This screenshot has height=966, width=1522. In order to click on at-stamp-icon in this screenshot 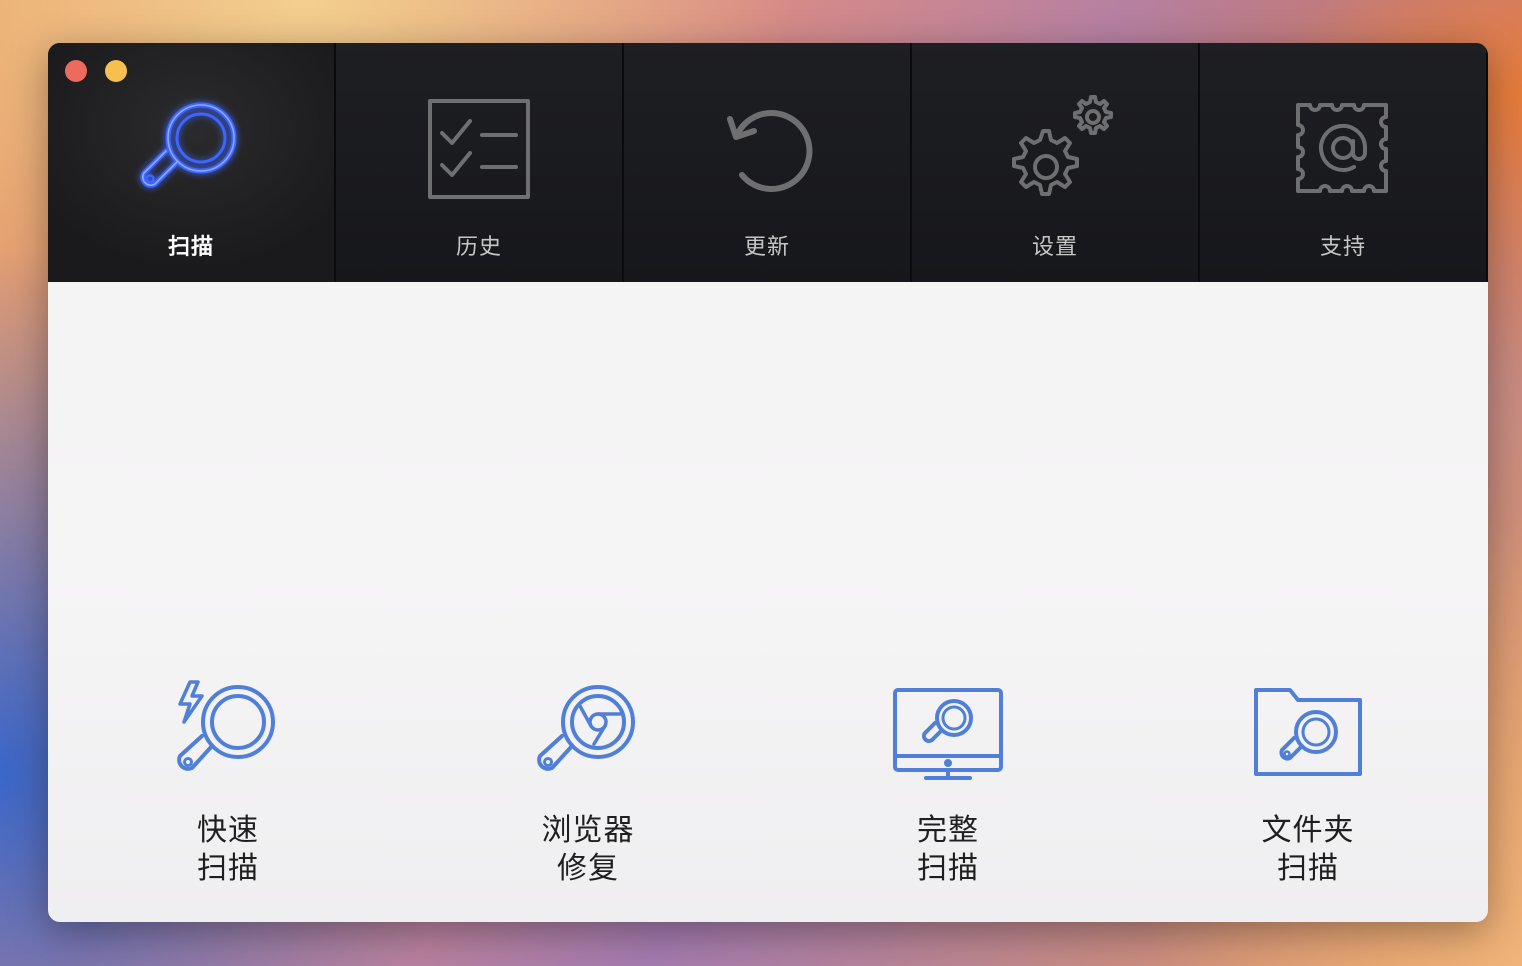, I will do `click(1343, 150)`.